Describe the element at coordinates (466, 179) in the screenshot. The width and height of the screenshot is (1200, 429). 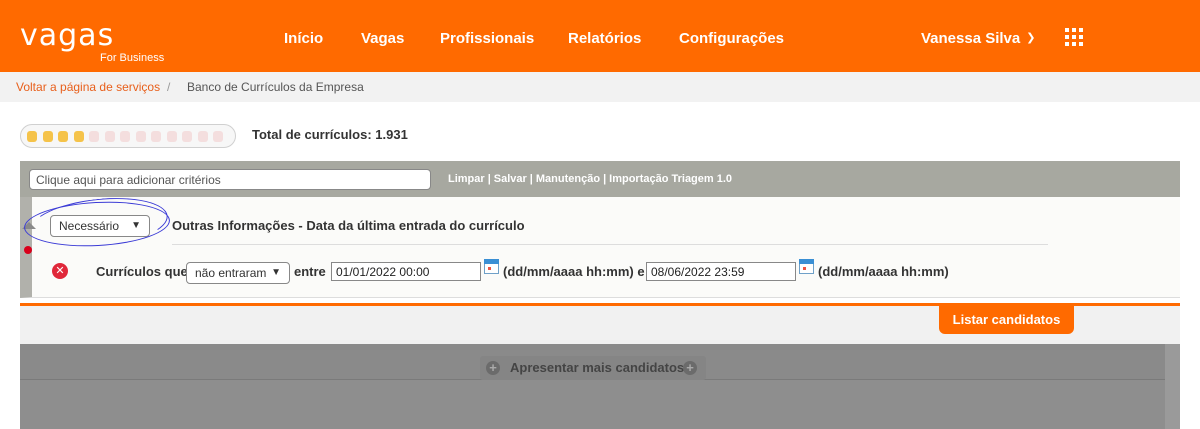
I see `clear-link: Limpar` at that location.